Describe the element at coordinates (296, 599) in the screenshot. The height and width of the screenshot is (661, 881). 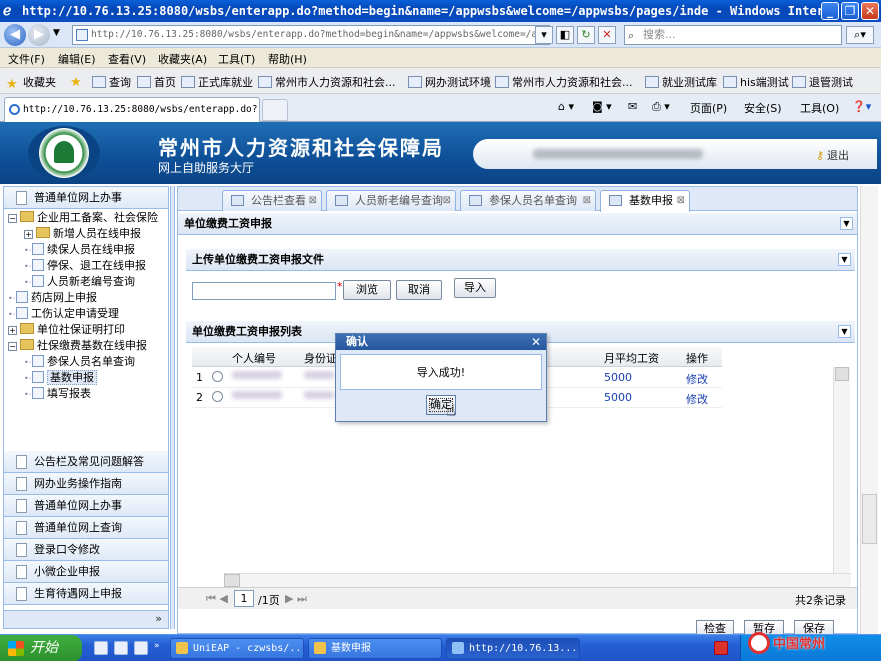
I see `pager-next-last-icons: ▶ ⏭` at that location.